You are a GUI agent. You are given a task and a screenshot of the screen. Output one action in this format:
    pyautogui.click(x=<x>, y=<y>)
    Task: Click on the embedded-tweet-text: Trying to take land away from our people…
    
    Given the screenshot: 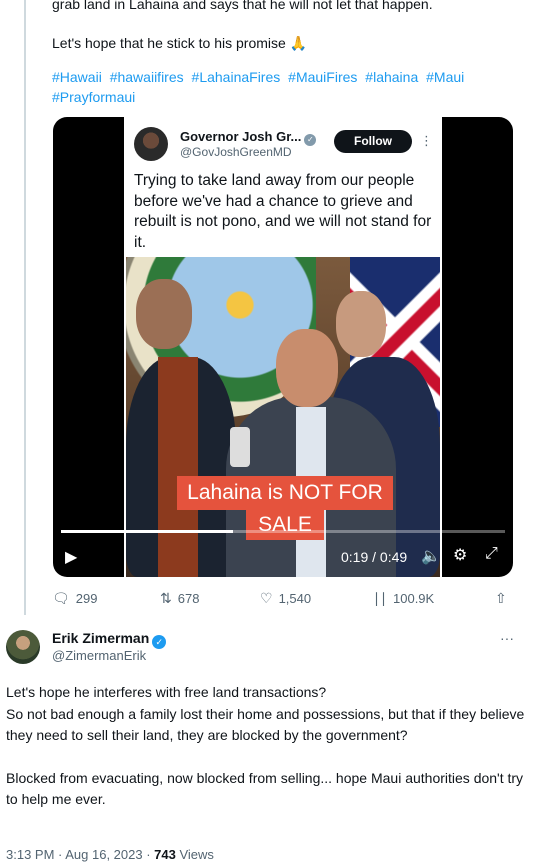 What is the action you would take?
    pyautogui.click(x=283, y=211)
    